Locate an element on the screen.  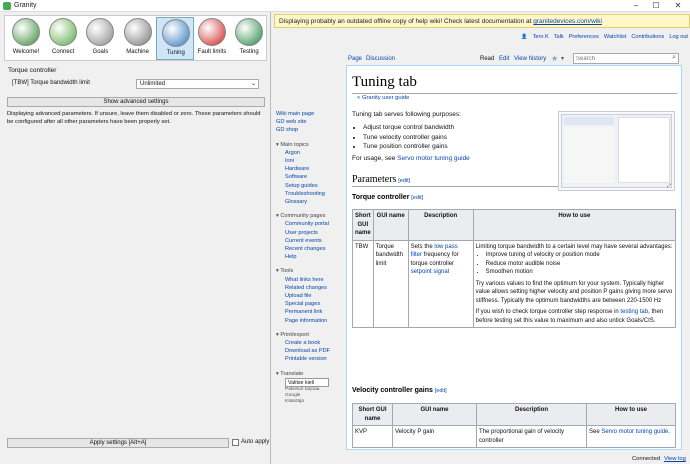
cell-short: KVP is located at coordinates (372, 436).